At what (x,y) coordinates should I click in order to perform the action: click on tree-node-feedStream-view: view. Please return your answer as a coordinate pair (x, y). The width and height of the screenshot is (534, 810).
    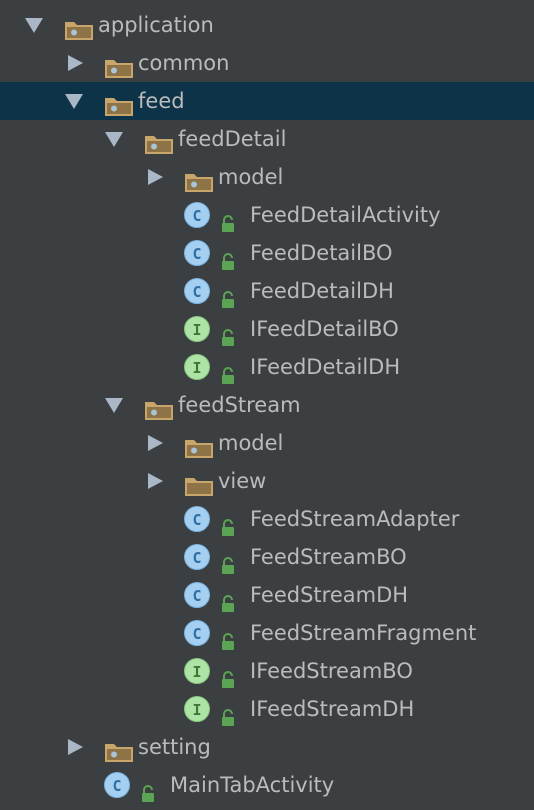
    Looking at the image, I should click on (267, 481).